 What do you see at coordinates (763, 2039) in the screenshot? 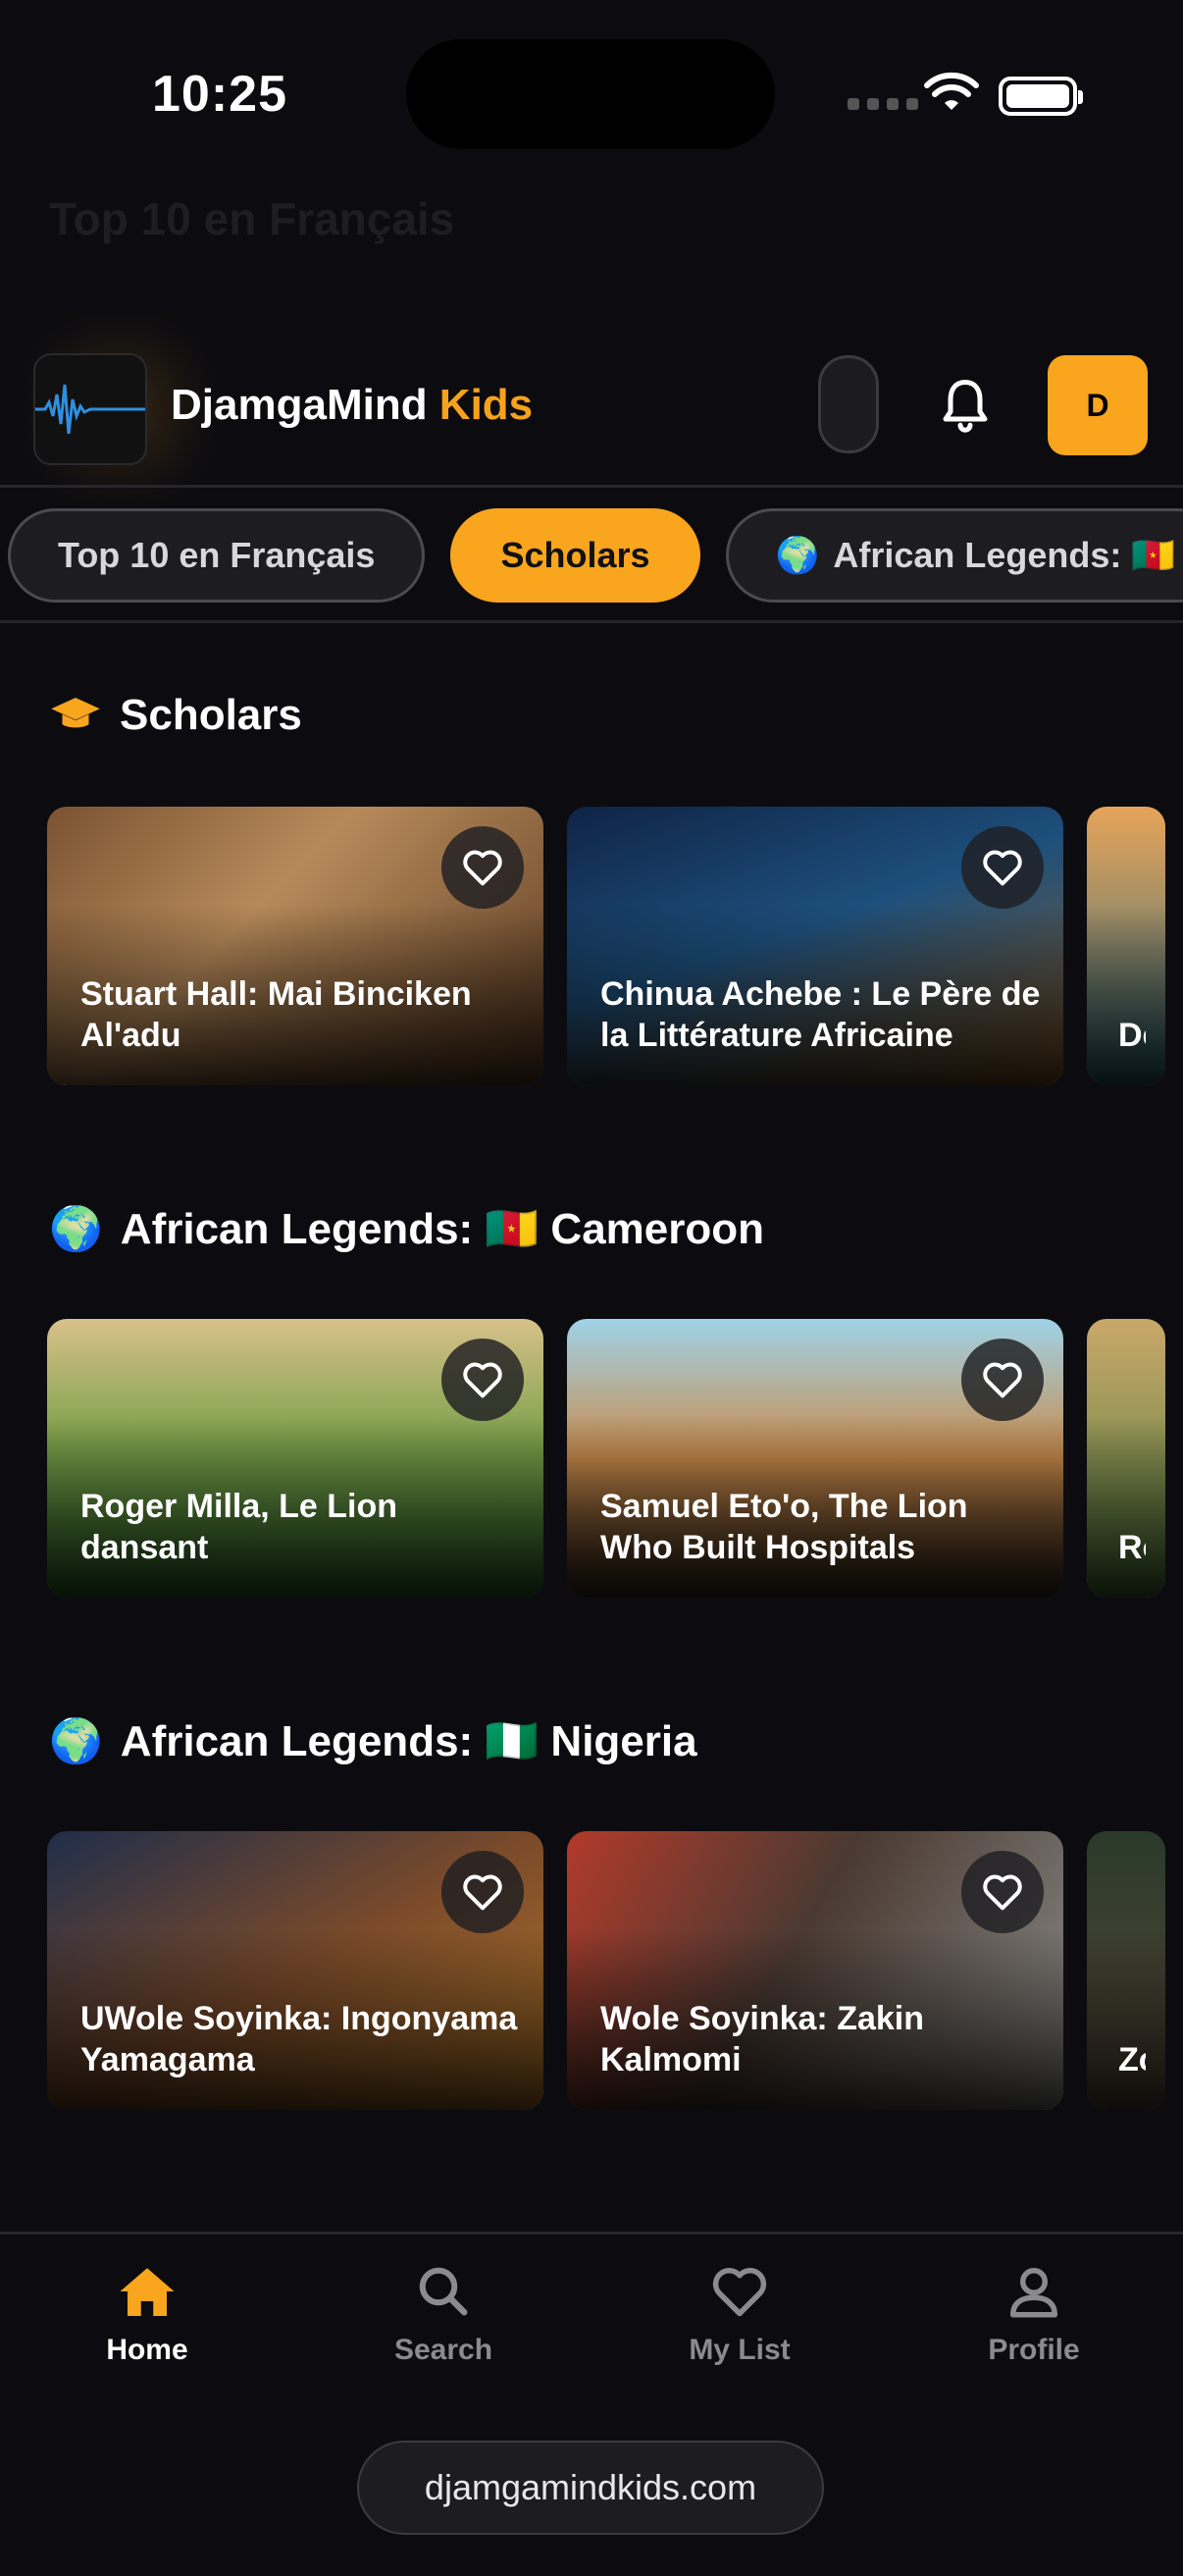
I see `card-title: Wole Soyinka: Zakin Kalmomi` at bounding box center [763, 2039].